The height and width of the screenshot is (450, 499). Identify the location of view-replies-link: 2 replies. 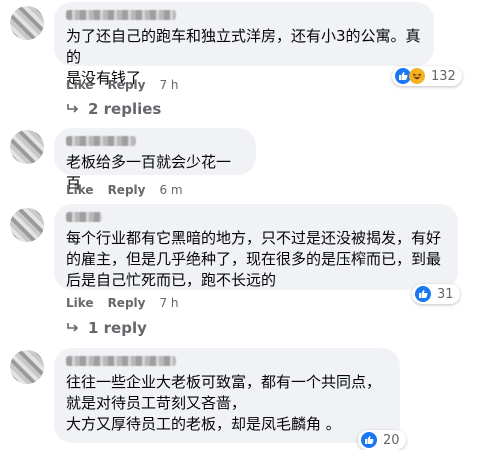
(113, 109).